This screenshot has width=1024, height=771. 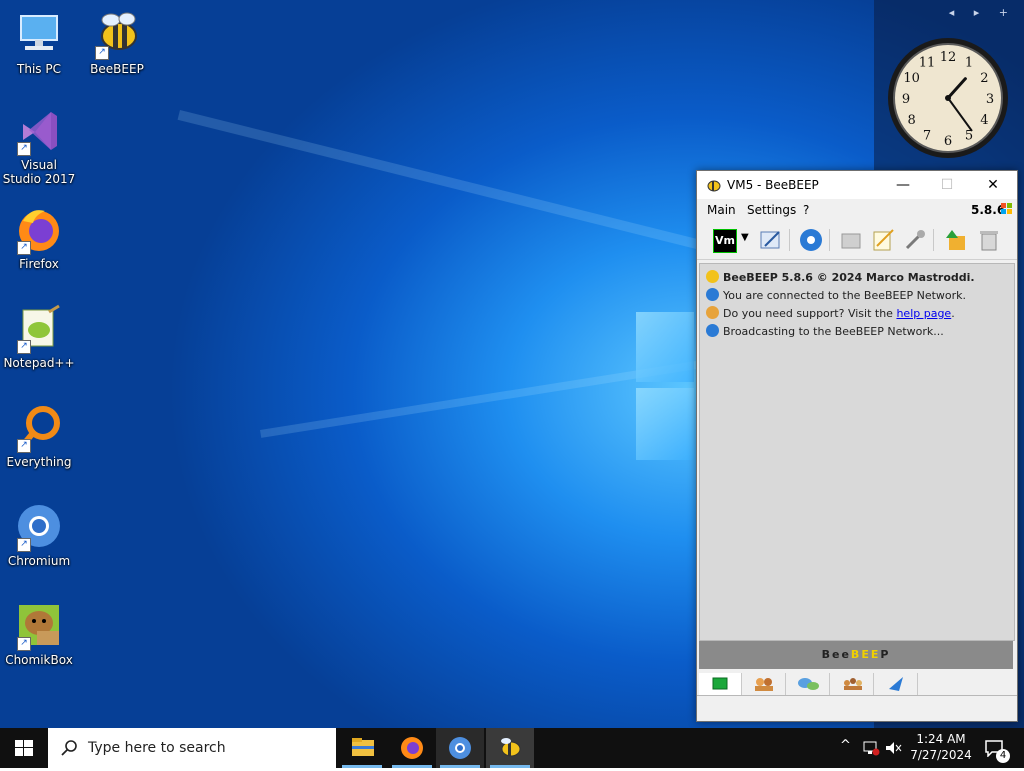 What do you see at coordinates (871, 748) in the screenshot?
I see `network-monitor-icon` at bounding box center [871, 748].